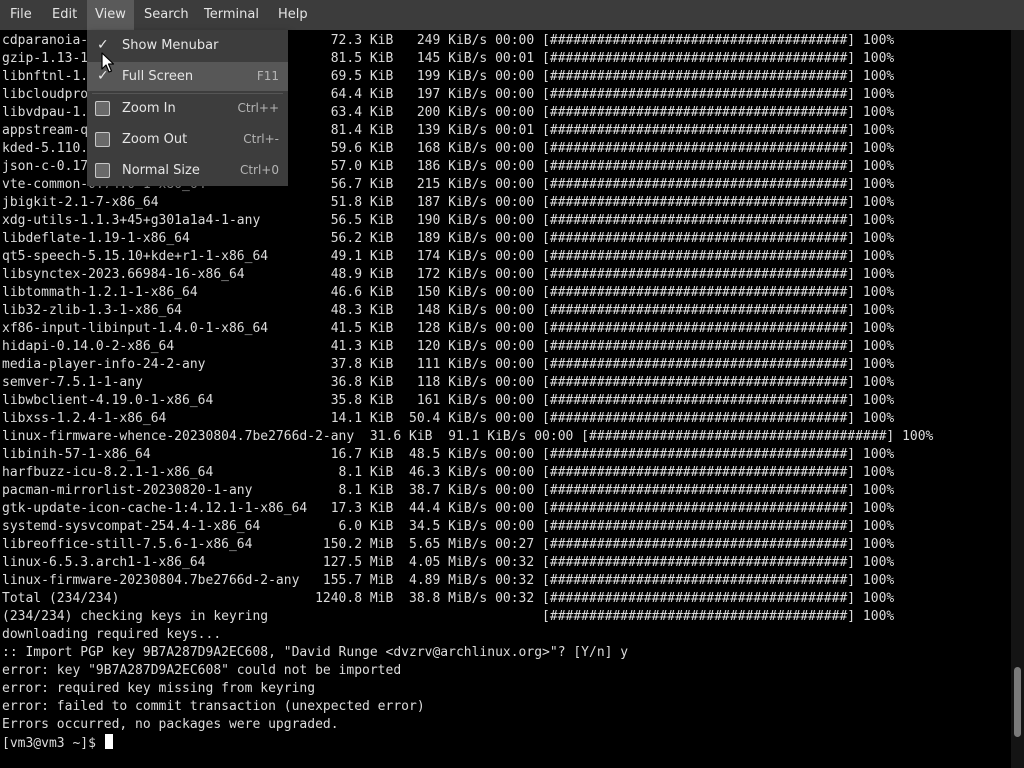 This screenshot has height=768, width=1024. Describe the element at coordinates (102, 139) in the screenshot. I see `zoom-out-icon` at that location.